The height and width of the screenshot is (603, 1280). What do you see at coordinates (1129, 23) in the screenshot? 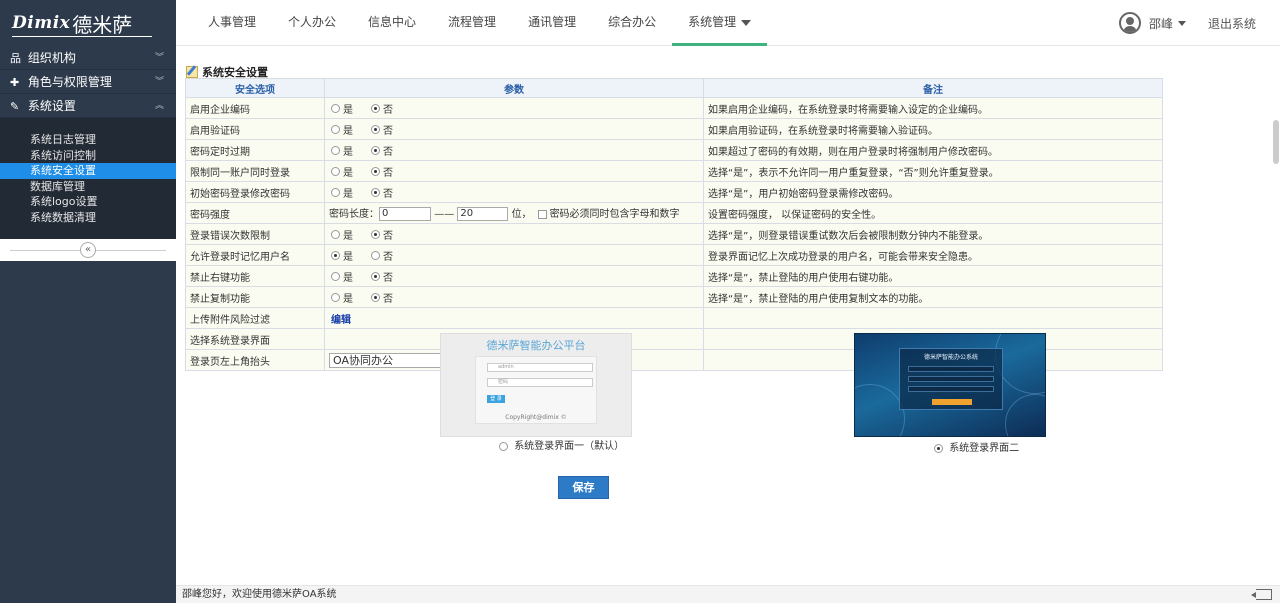
I see `user-avatar-icon` at bounding box center [1129, 23].